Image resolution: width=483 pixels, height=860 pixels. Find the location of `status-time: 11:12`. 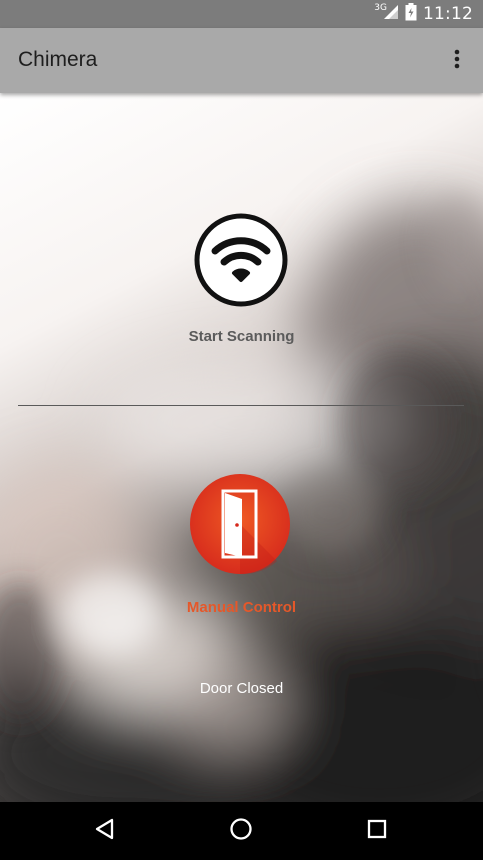

status-time: 11:12 is located at coordinates (448, 14).